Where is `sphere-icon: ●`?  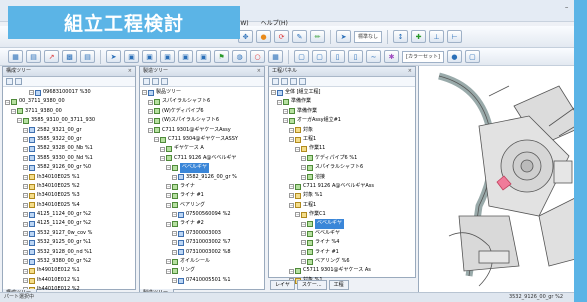 sphere-icon: ● is located at coordinates (454, 56).